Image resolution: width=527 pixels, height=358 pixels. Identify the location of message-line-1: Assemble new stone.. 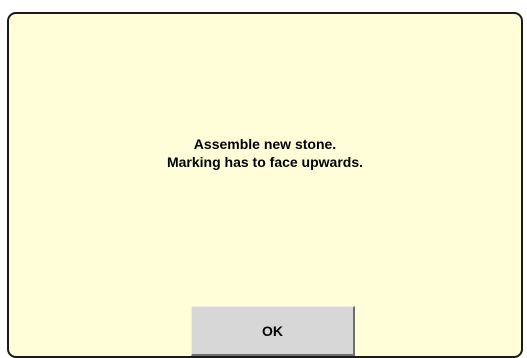
(265, 144).